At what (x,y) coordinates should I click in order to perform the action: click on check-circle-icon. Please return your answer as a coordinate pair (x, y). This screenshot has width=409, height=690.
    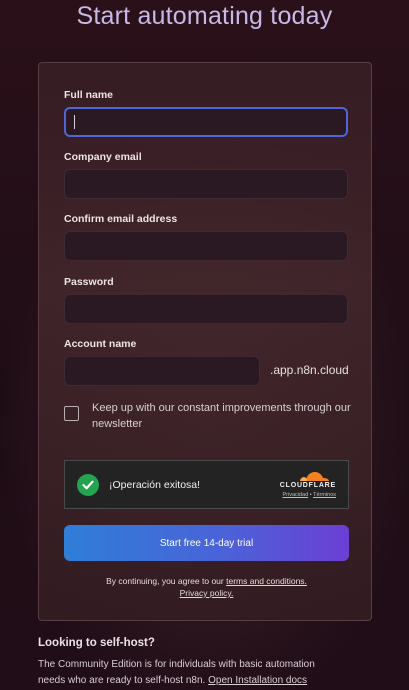
    Looking at the image, I should click on (88, 485).